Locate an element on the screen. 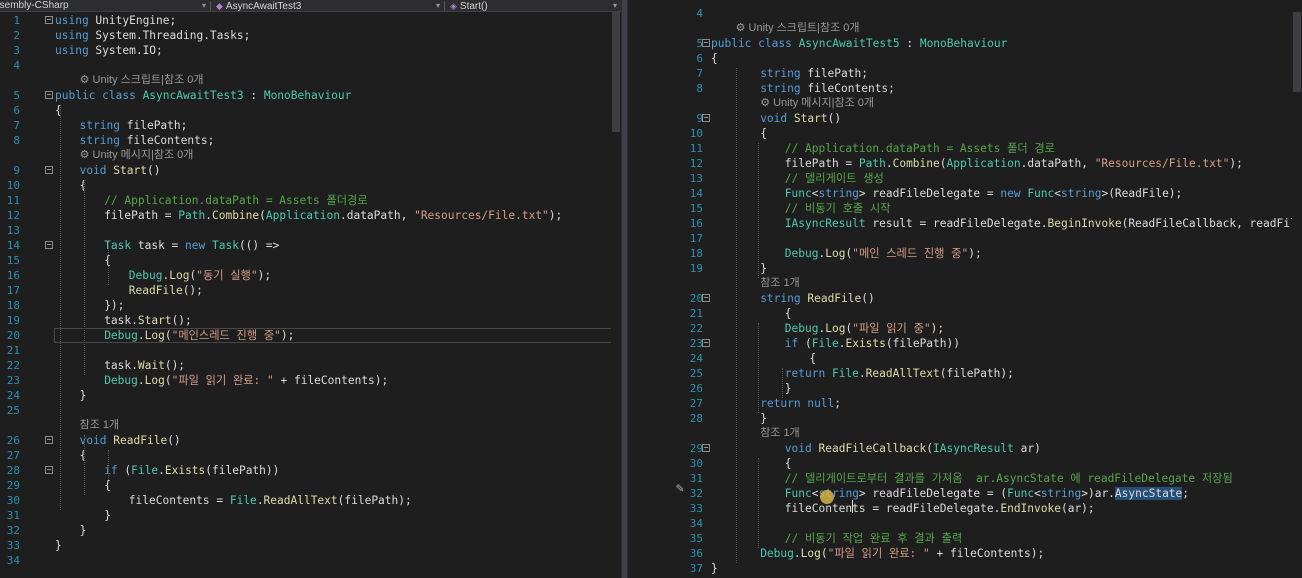  code-line: 22 task.Wait(); is located at coordinates (310, 365).